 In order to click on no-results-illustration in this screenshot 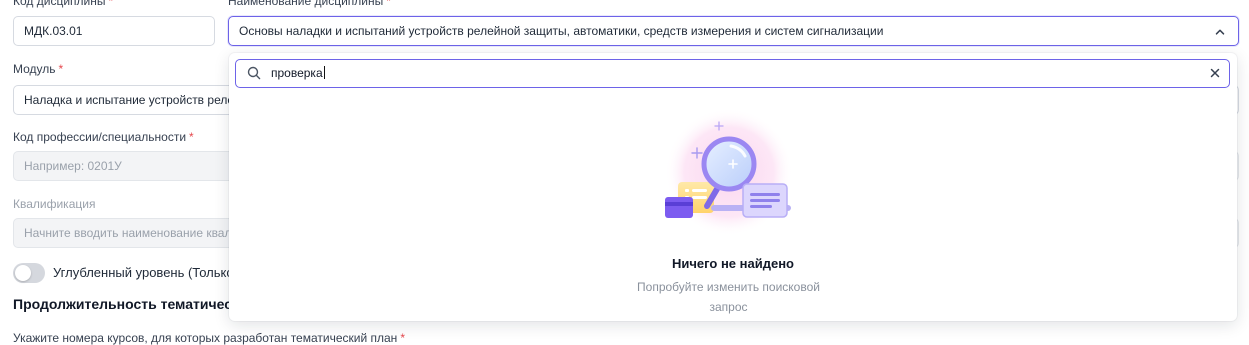, I will do `click(729, 173)`.